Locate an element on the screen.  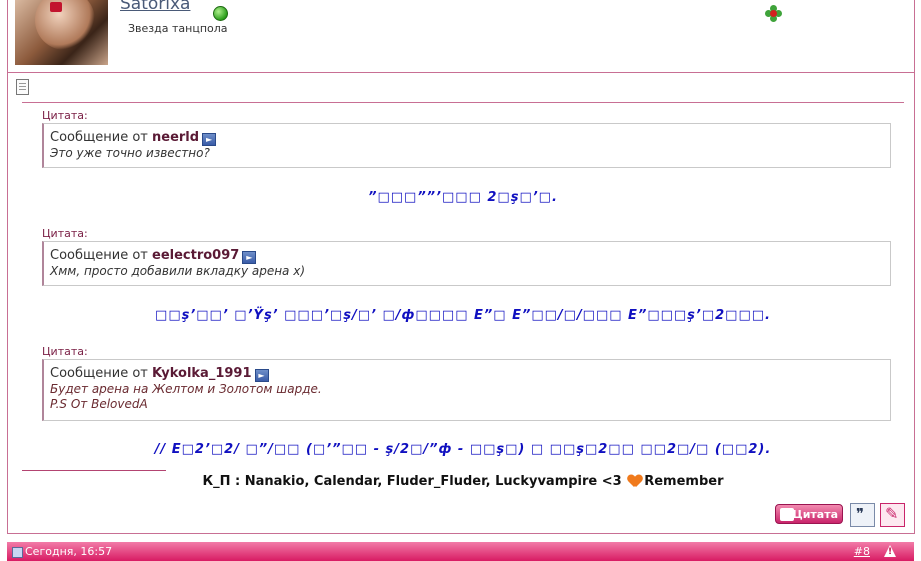
user-title: Звезда танцпола is located at coordinates (178, 28).